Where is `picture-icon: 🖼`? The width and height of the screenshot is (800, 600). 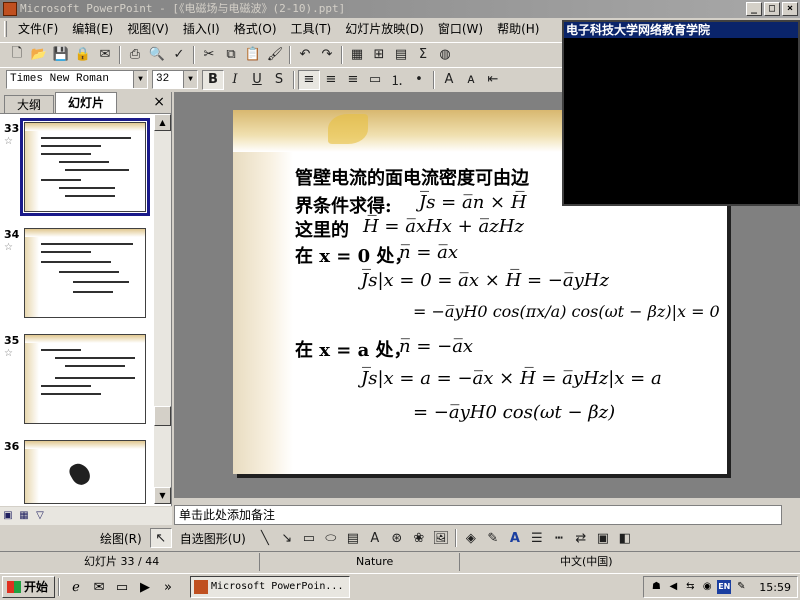 picture-icon: 🖼 is located at coordinates (441, 538).